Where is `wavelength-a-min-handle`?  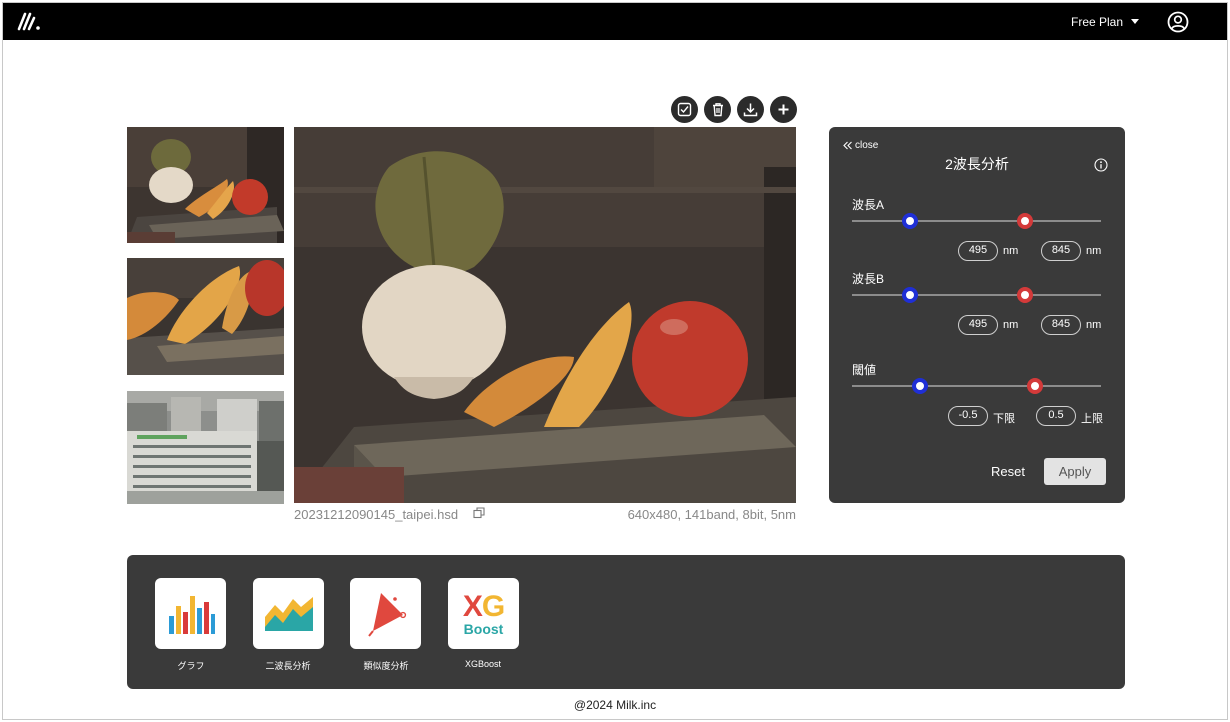
wavelength-a-min-handle is located at coordinates (910, 221).